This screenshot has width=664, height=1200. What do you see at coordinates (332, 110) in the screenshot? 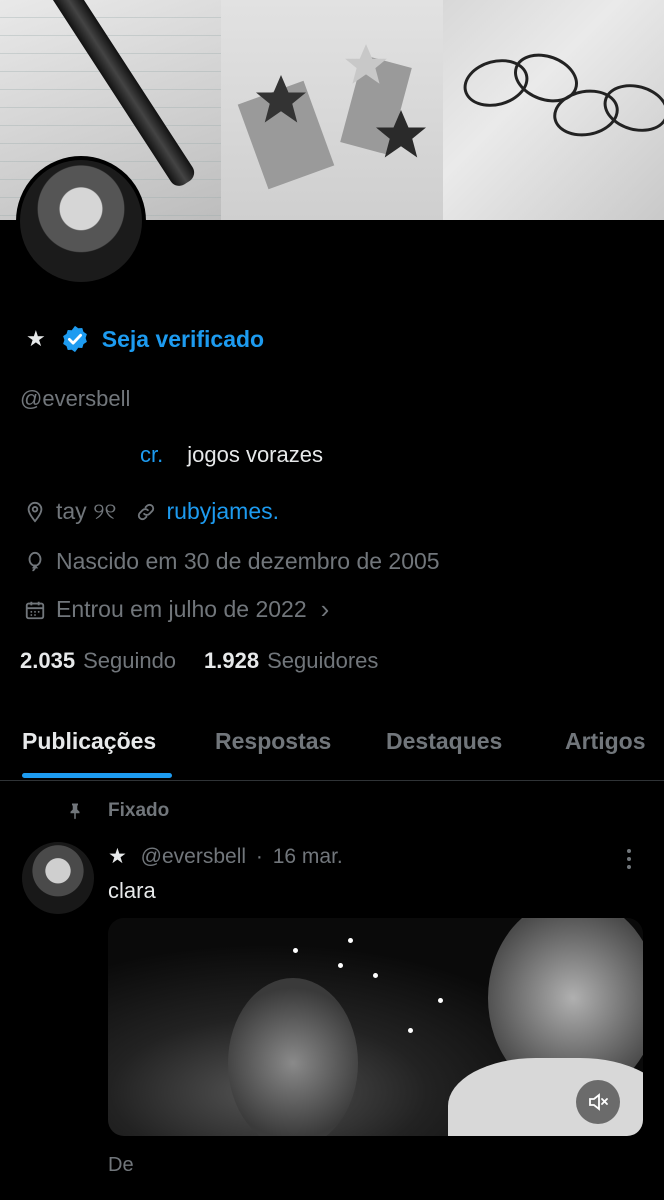
I see `banner-image-stars` at bounding box center [332, 110].